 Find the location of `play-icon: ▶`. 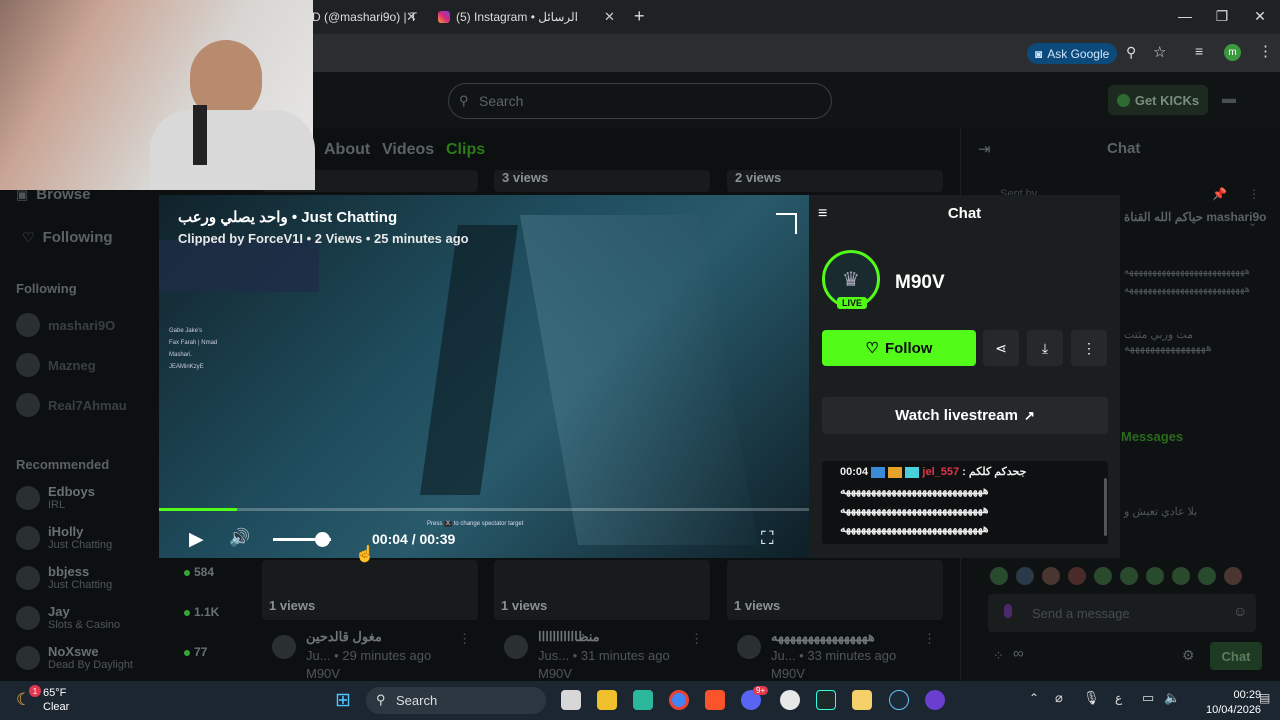

play-icon: ▶ is located at coordinates (196, 539).